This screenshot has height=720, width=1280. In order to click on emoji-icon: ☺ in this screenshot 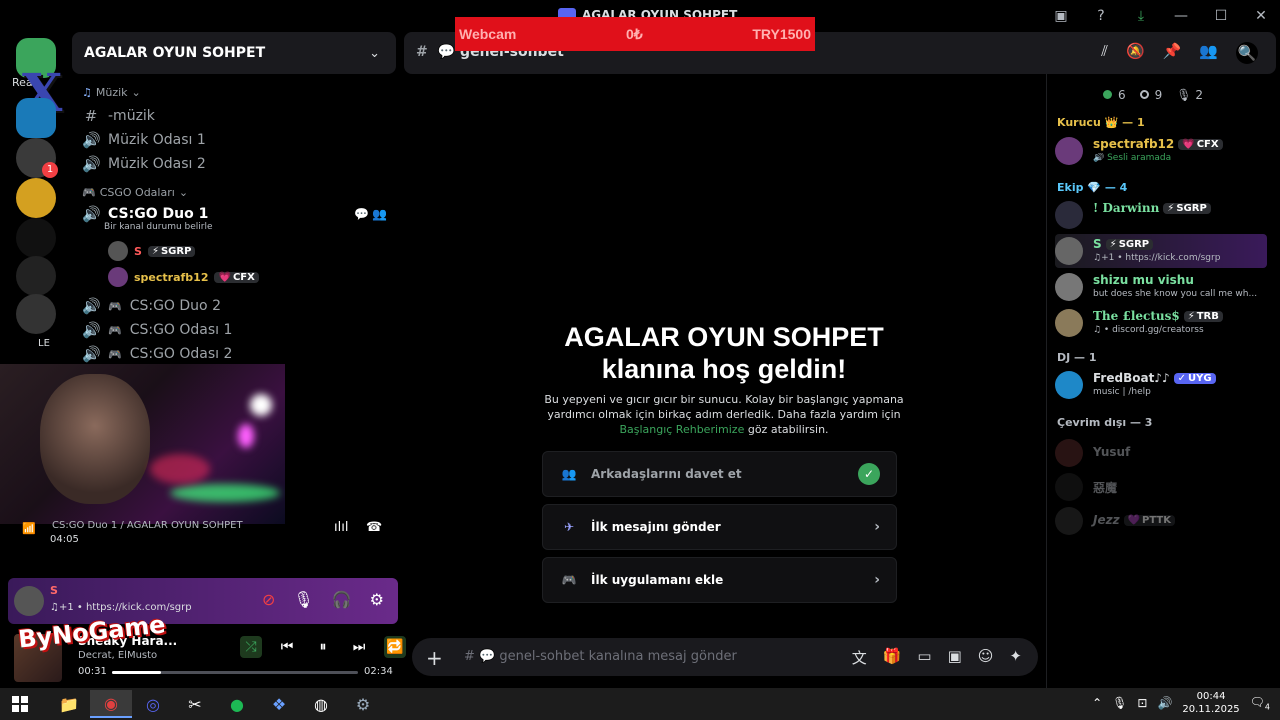, I will do `click(986, 657)`.